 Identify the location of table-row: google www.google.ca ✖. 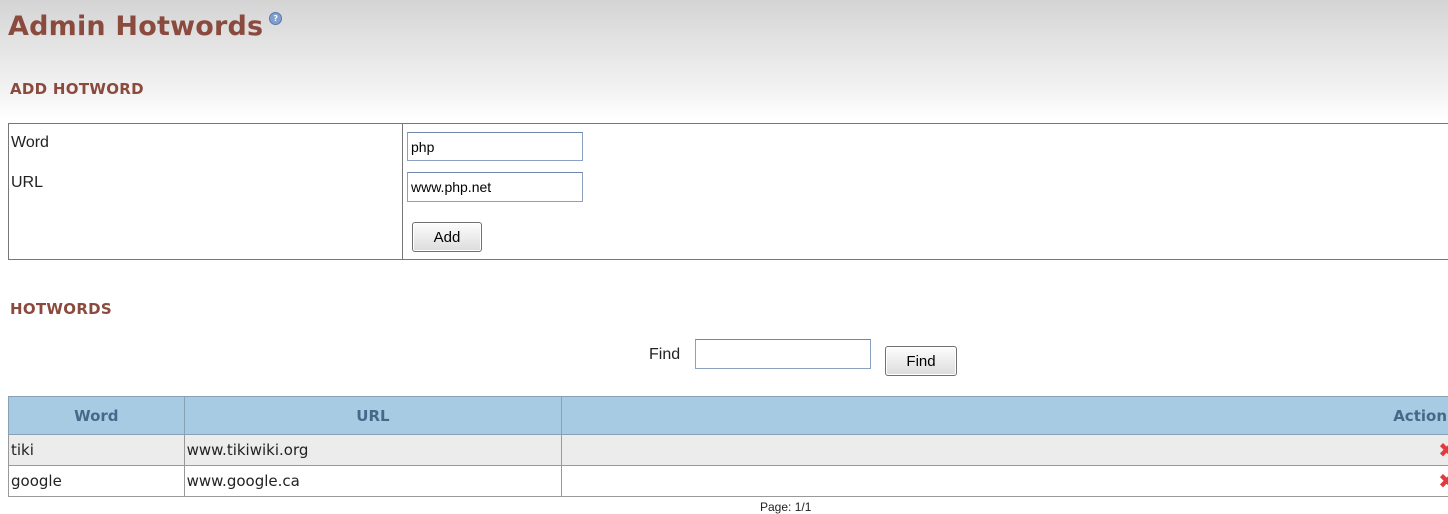
(728, 481).